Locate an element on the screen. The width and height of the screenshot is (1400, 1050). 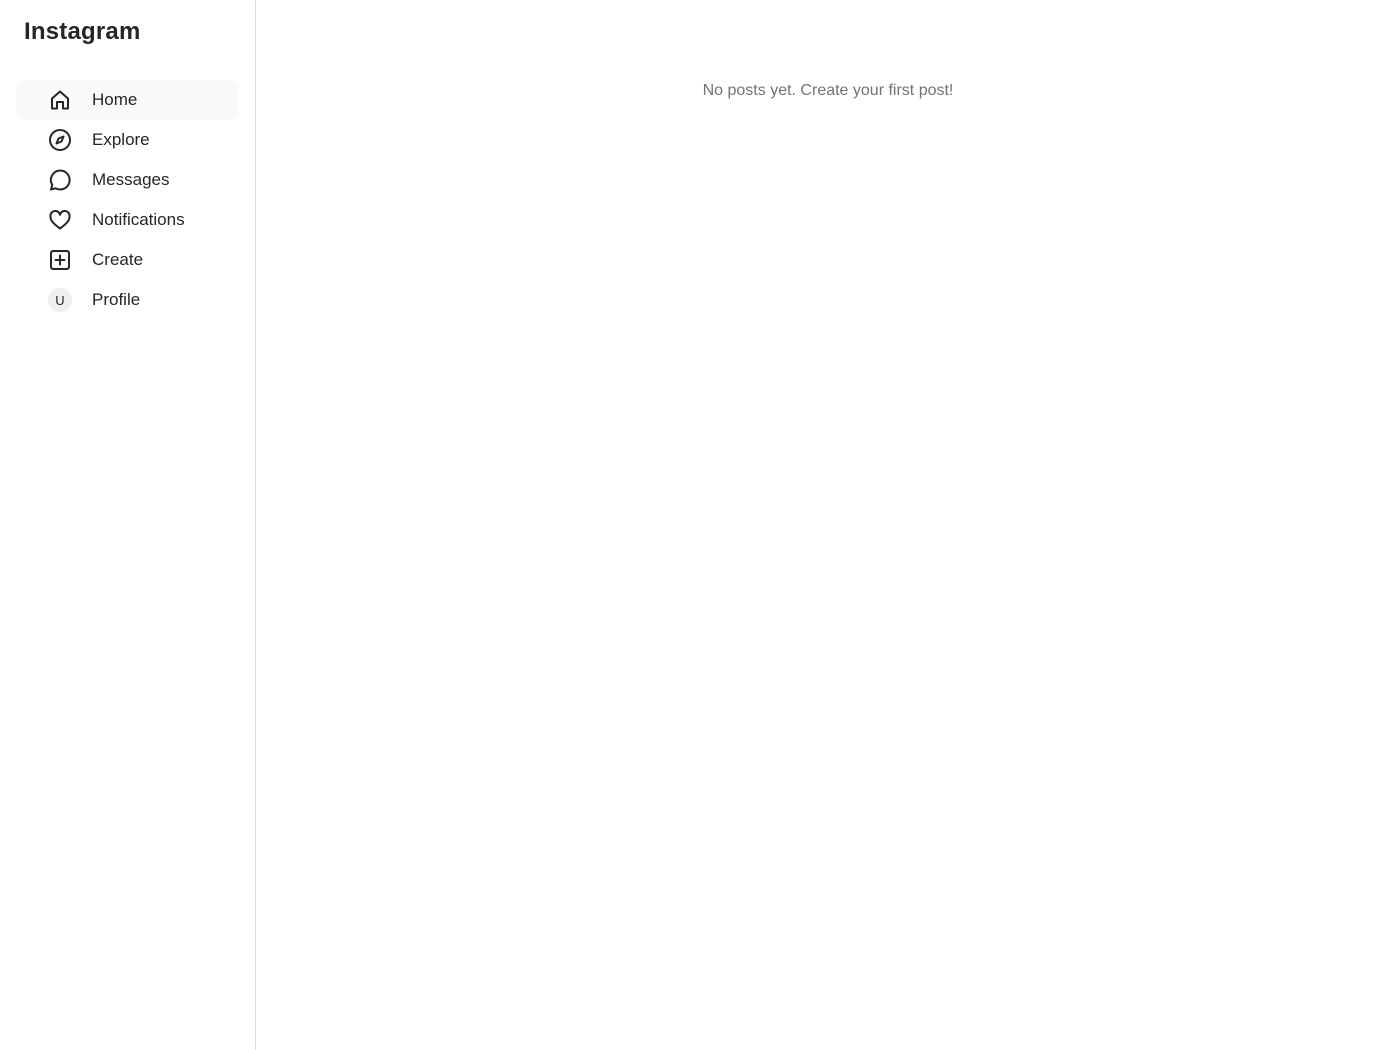
avatar: U is located at coordinates (60, 300).